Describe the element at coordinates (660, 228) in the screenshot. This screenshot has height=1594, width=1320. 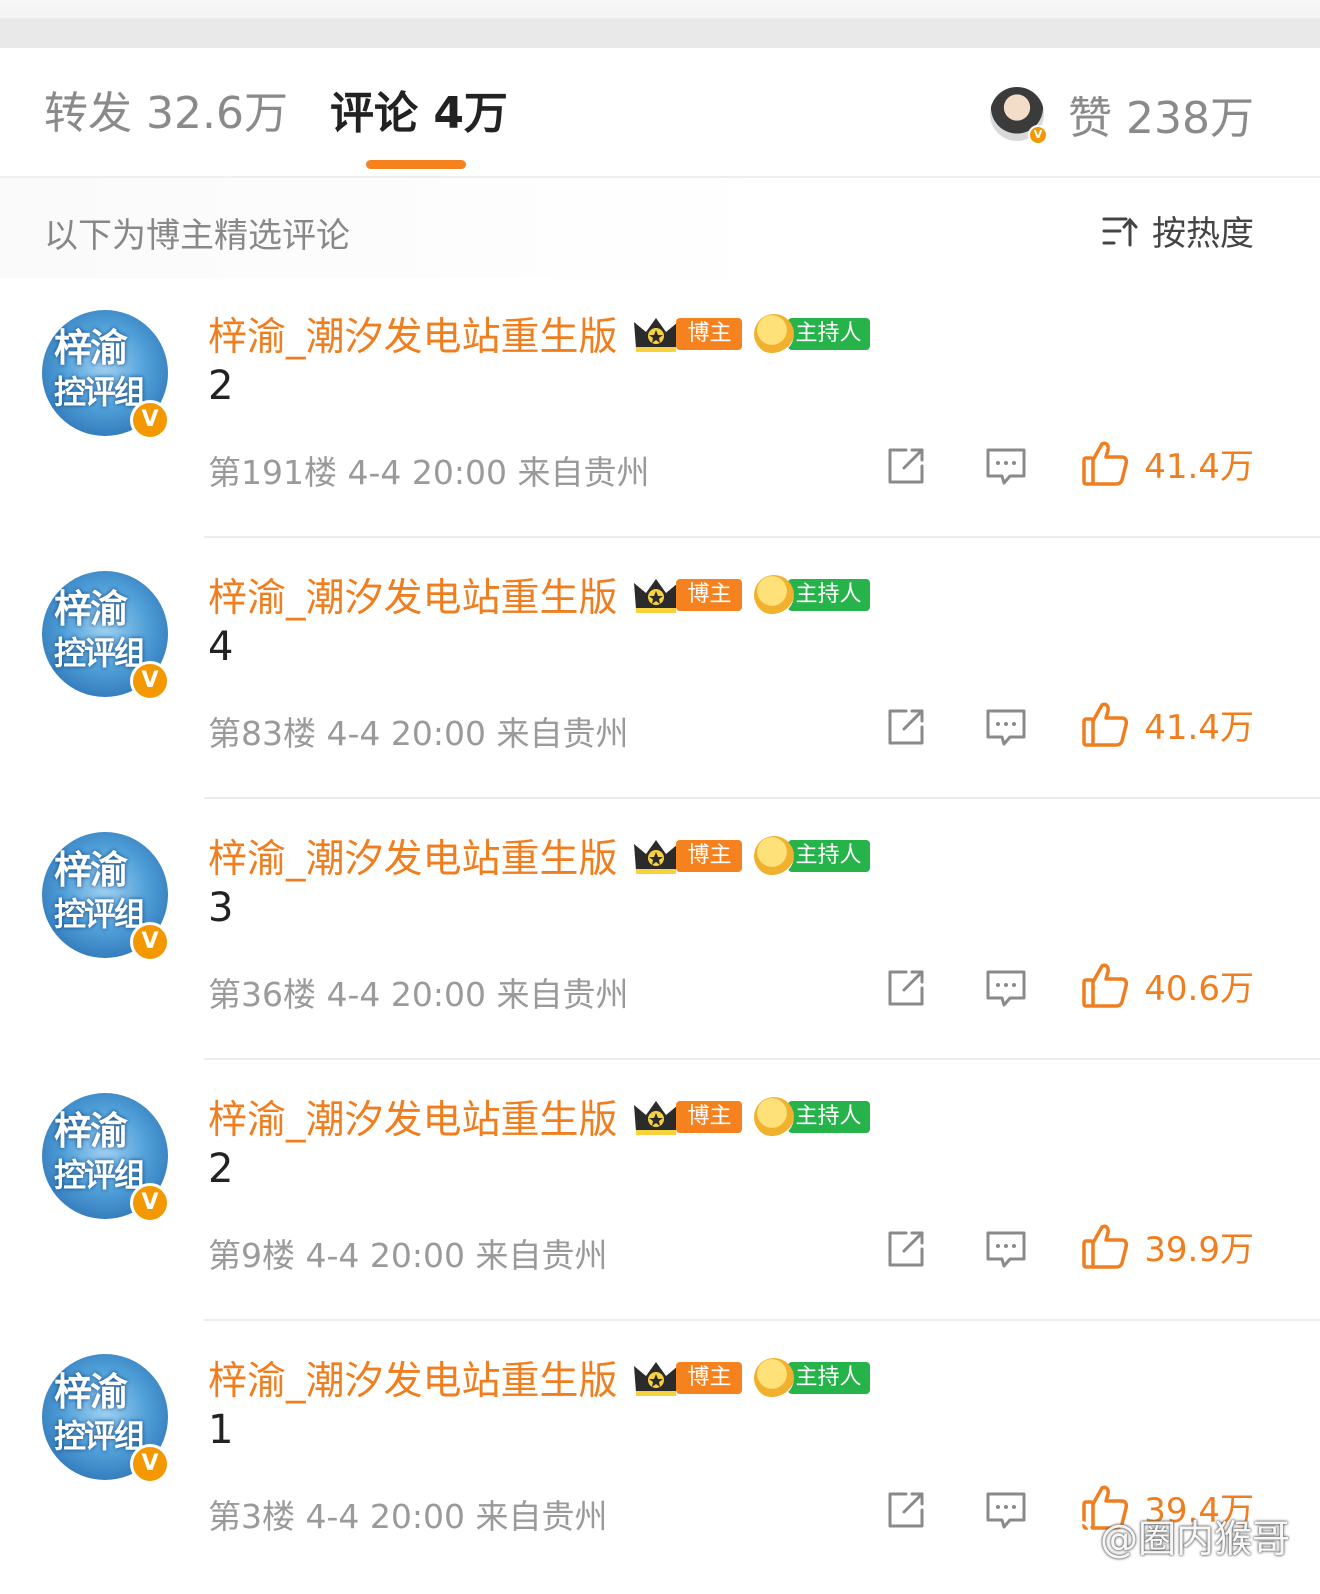
I see `comment-subheader: 以下为博主精选评论 按热度` at that location.